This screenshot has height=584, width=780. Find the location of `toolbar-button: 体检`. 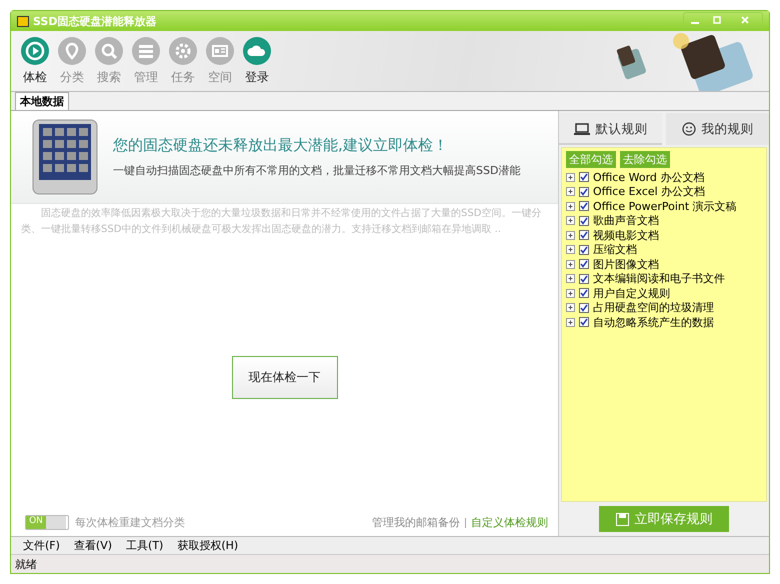

toolbar-button: 体检 is located at coordinates (35, 61).